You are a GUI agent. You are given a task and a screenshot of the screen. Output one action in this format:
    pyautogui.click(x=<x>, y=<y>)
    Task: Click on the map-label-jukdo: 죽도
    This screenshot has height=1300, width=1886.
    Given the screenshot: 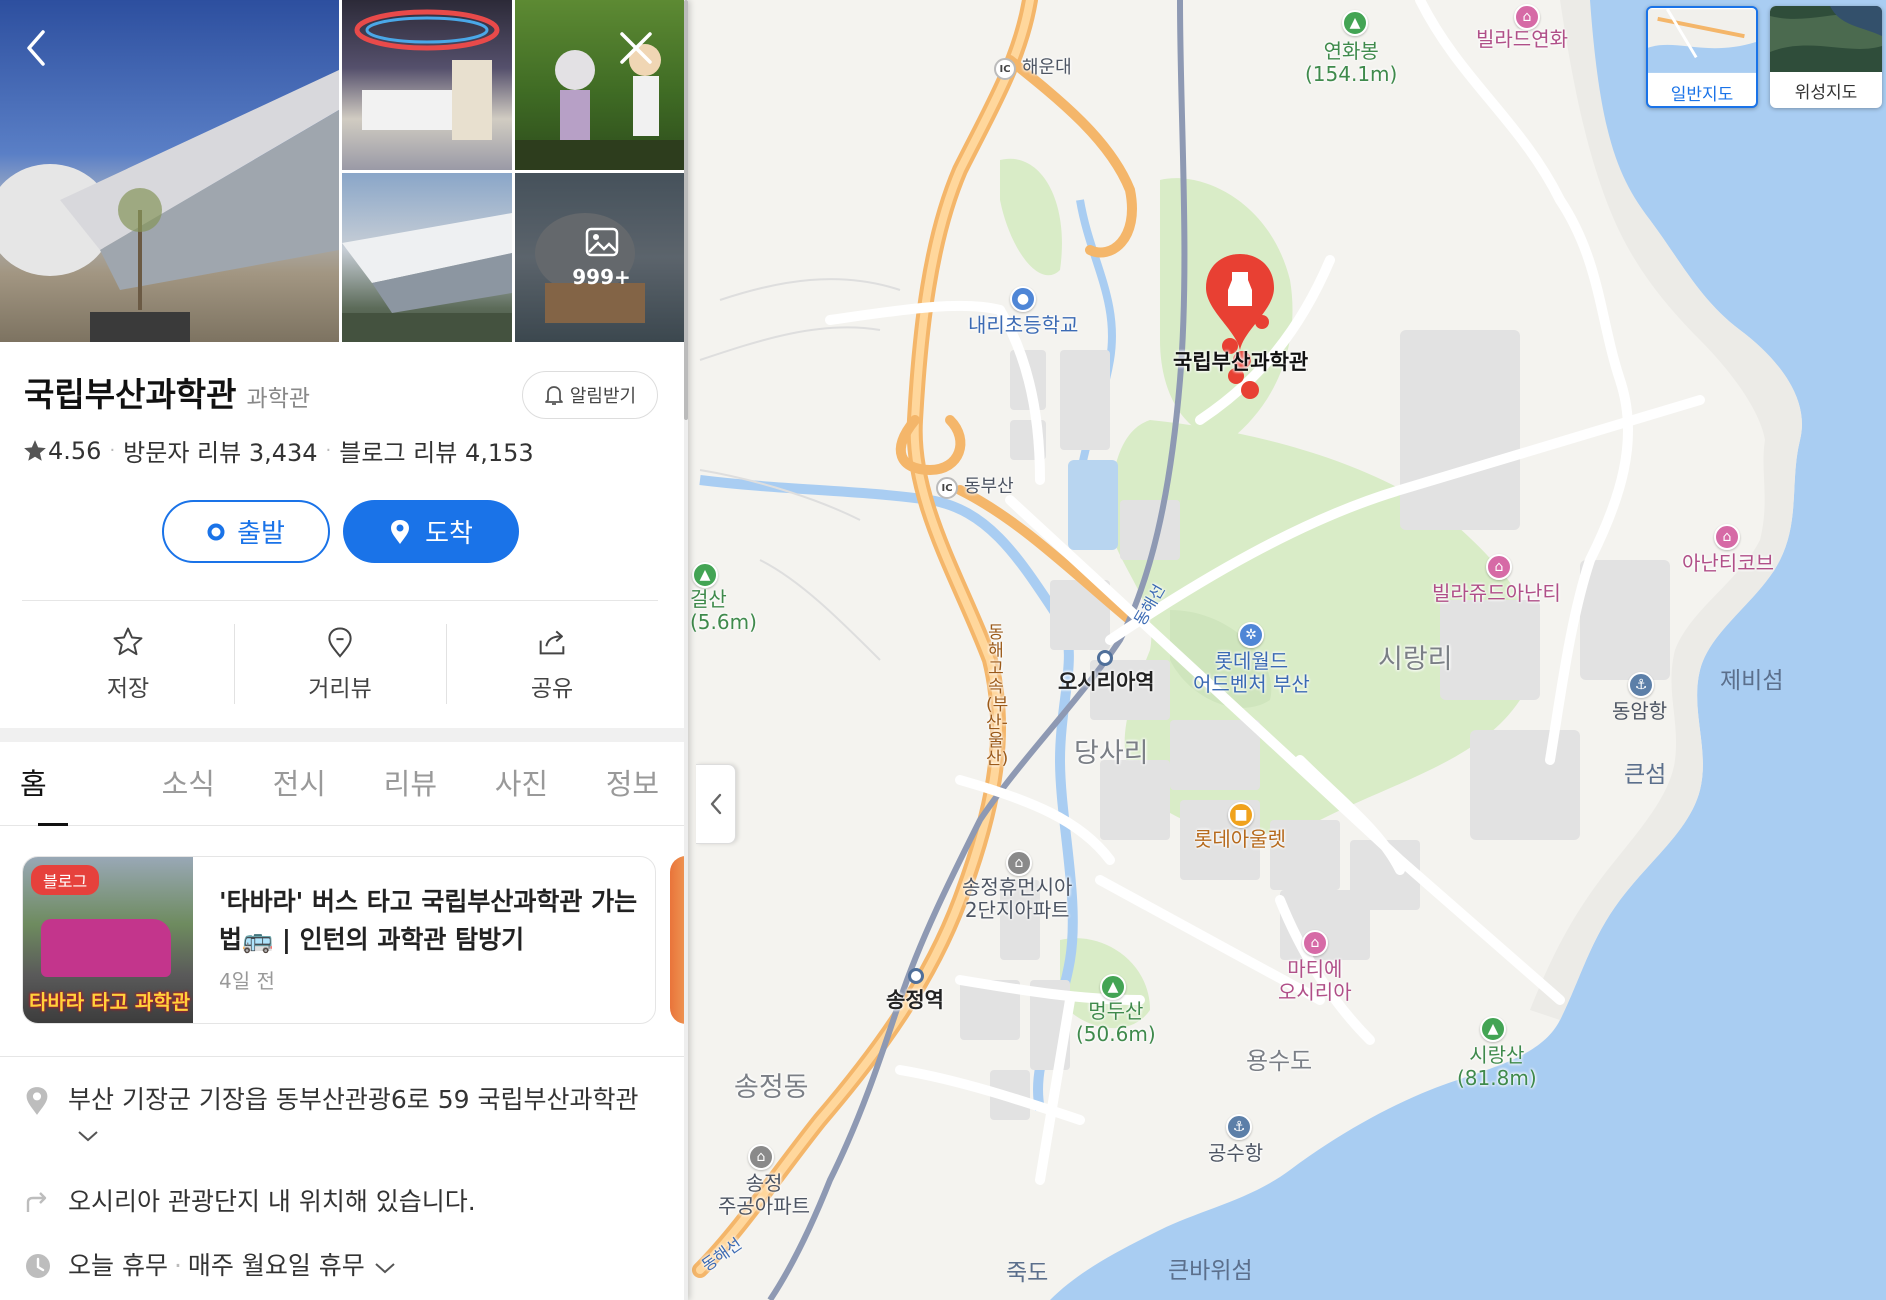 What is the action you would take?
    pyautogui.click(x=1027, y=1273)
    